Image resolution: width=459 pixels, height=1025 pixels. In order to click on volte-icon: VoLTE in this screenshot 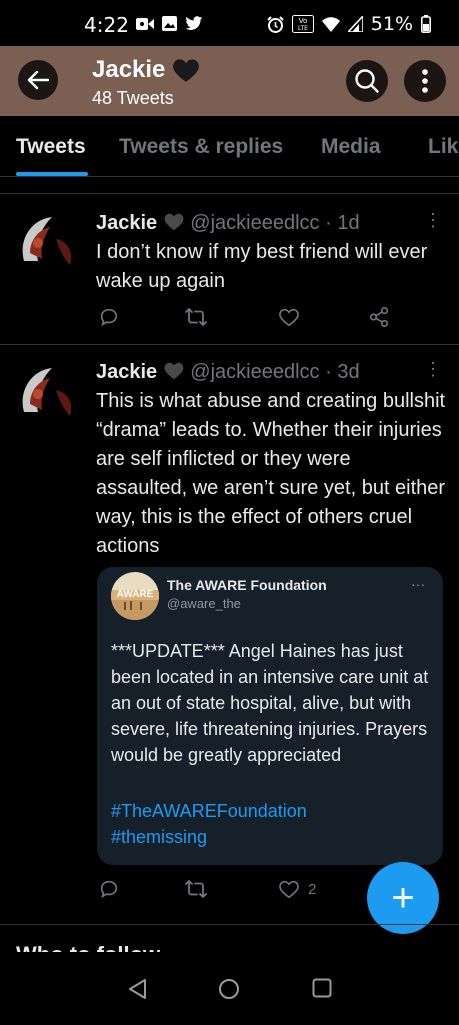, I will do `click(302, 24)`.